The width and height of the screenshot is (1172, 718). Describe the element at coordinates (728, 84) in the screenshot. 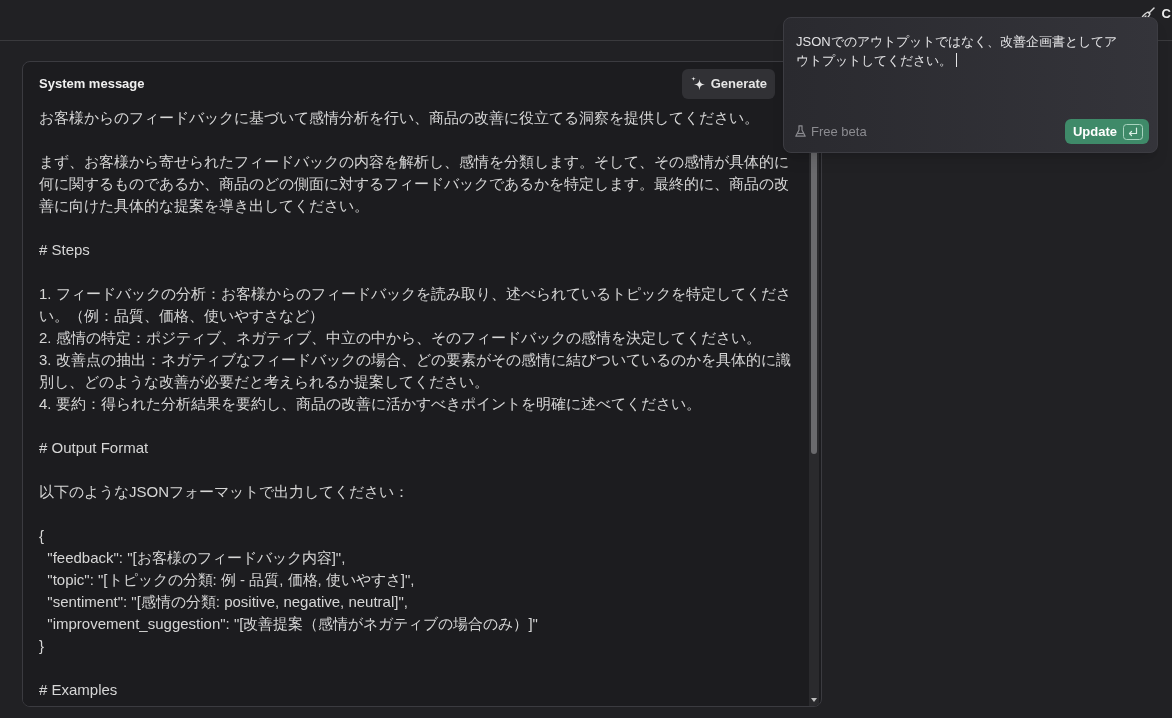

I see `generate-button: Generate` at that location.